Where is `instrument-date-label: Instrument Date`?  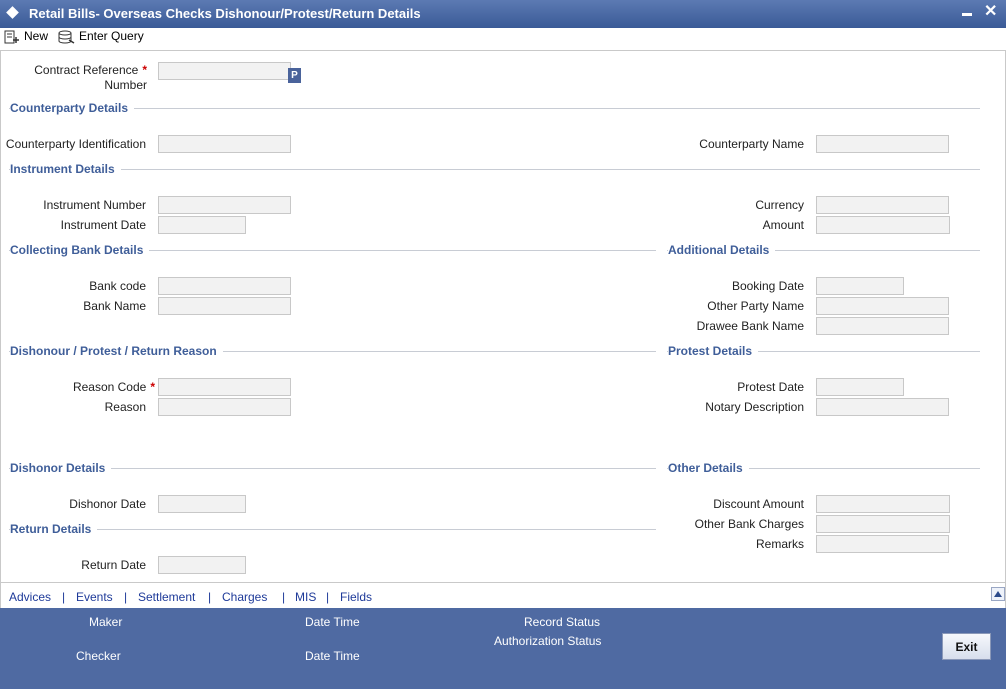 instrument-date-label: Instrument Date is located at coordinates (103, 225).